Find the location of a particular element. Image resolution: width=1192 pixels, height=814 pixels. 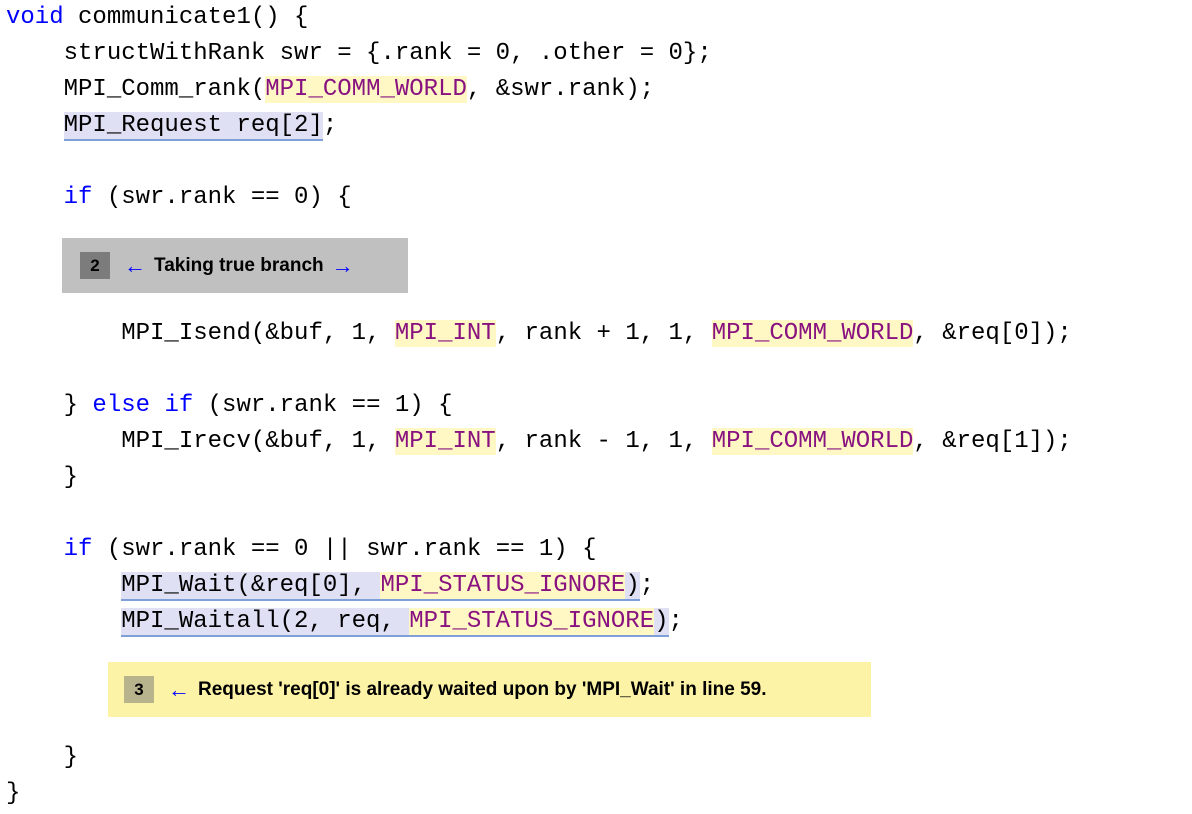

code-line-7: } else if (swr.rank == 1) { is located at coordinates (229, 405).